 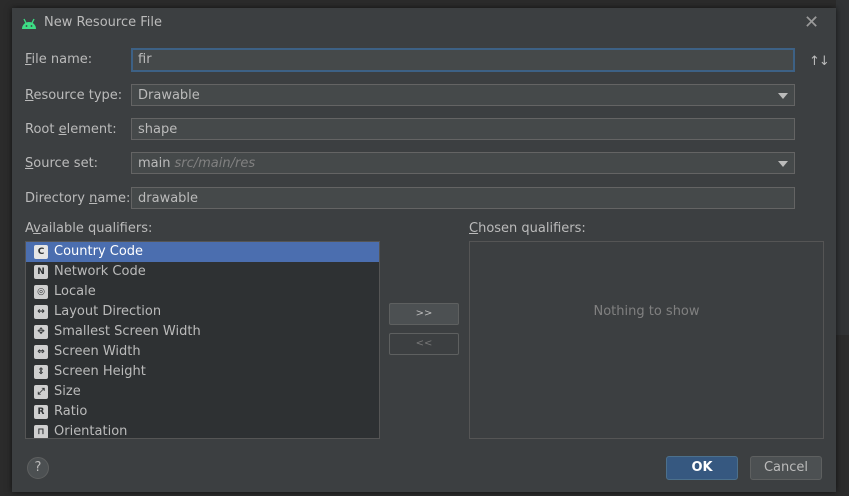 I want to click on screen-height-icon: ⇕, so click(x=41, y=372).